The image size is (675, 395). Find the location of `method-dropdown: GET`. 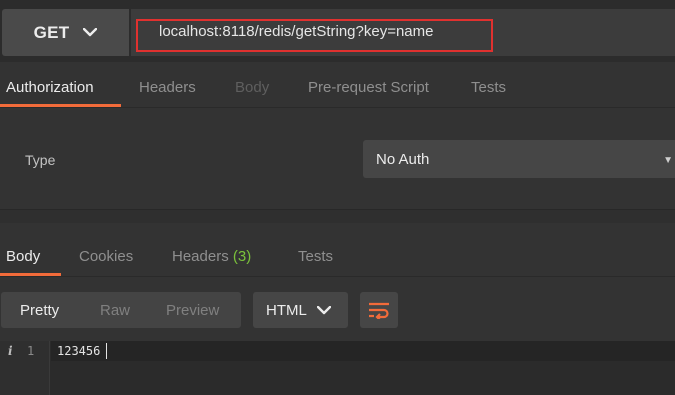

method-dropdown: GET is located at coordinates (65, 32).